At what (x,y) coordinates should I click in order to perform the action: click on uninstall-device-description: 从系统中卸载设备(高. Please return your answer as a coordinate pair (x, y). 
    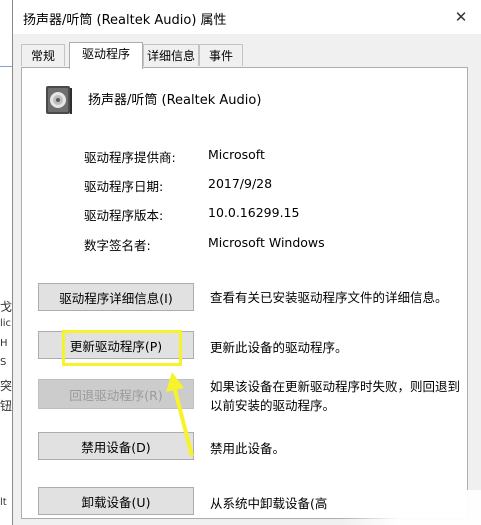
    Looking at the image, I should click on (269, 503).